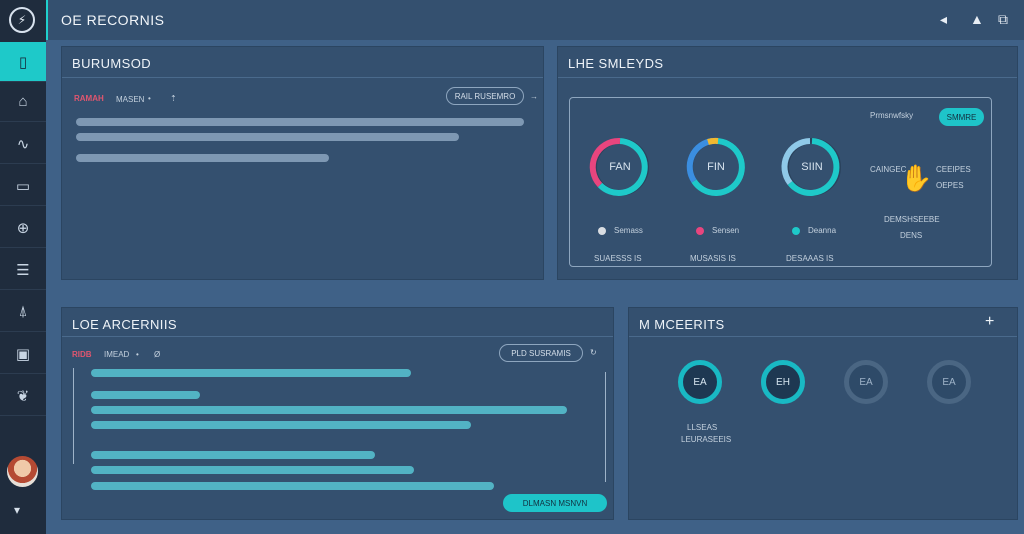  I want to click on sidebar-item-wave: ∿, so click(23, 144).